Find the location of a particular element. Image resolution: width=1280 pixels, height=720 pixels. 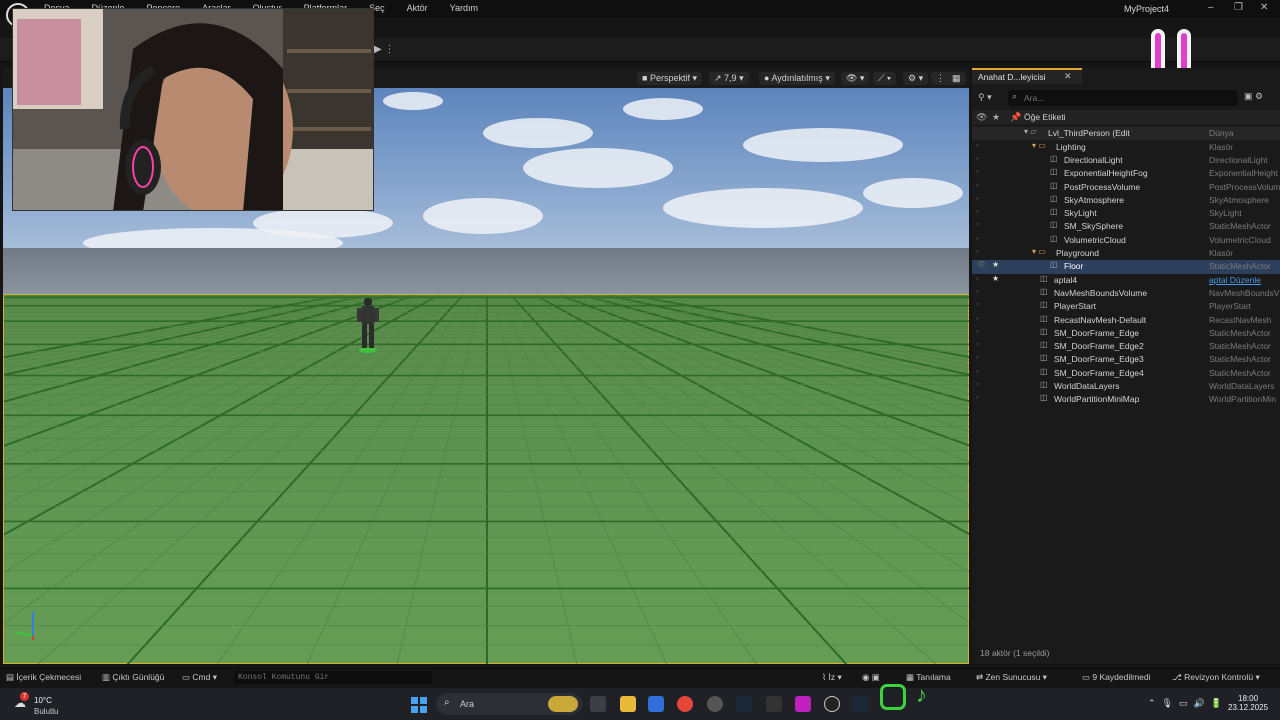

outliner-row: ▫ ◫ NavMeshBoundsVolume NavMeshBoundsV is located at coordinates (1126, 293).